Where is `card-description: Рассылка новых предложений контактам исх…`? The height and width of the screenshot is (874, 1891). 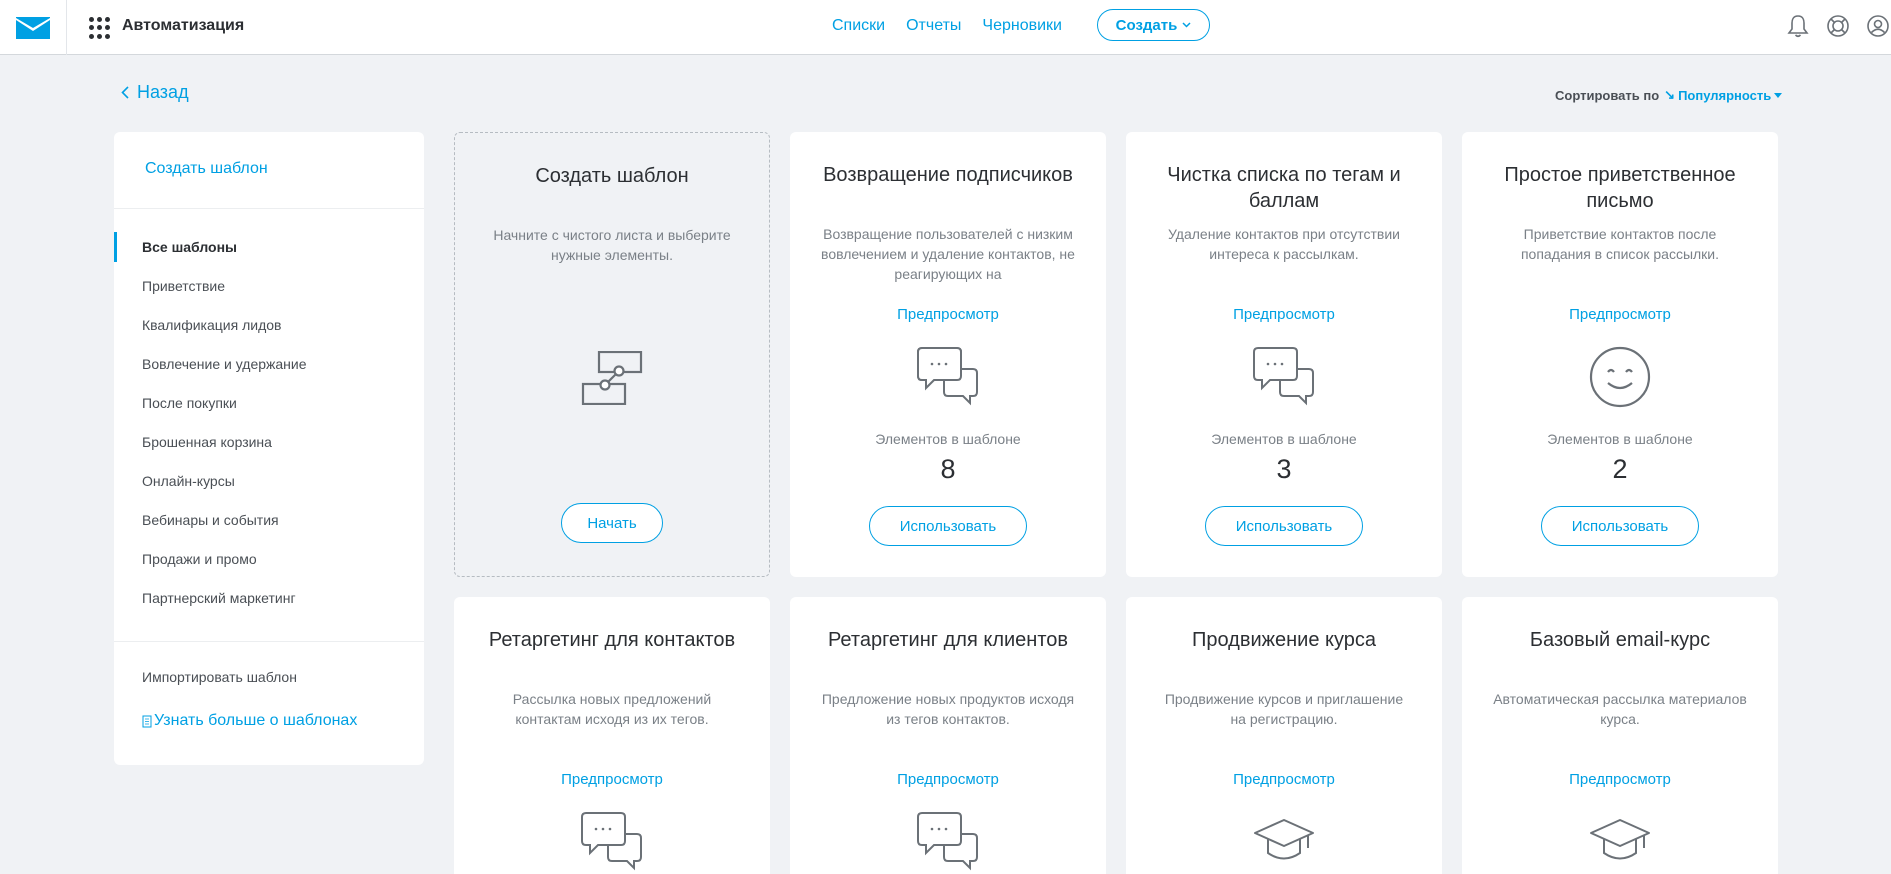 card-description: Рассылка новых предложений контактам исх… is located at coordinates (612, 709).